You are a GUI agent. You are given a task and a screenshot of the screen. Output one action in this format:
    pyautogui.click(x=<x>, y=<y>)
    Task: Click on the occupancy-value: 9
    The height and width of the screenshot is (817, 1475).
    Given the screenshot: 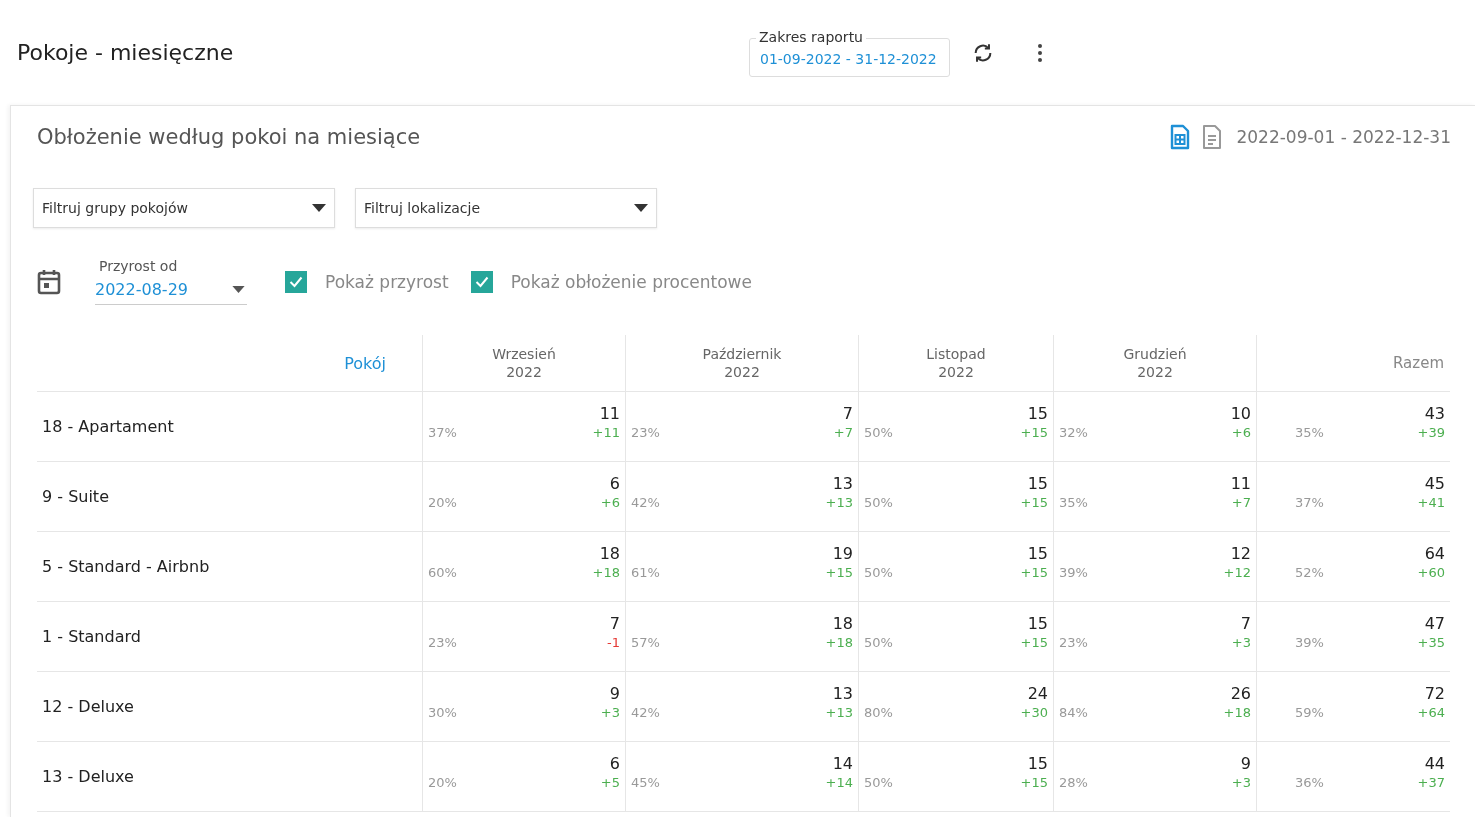 What is the action you would take?
    pyautogui.click(x=1245, y=763)
    